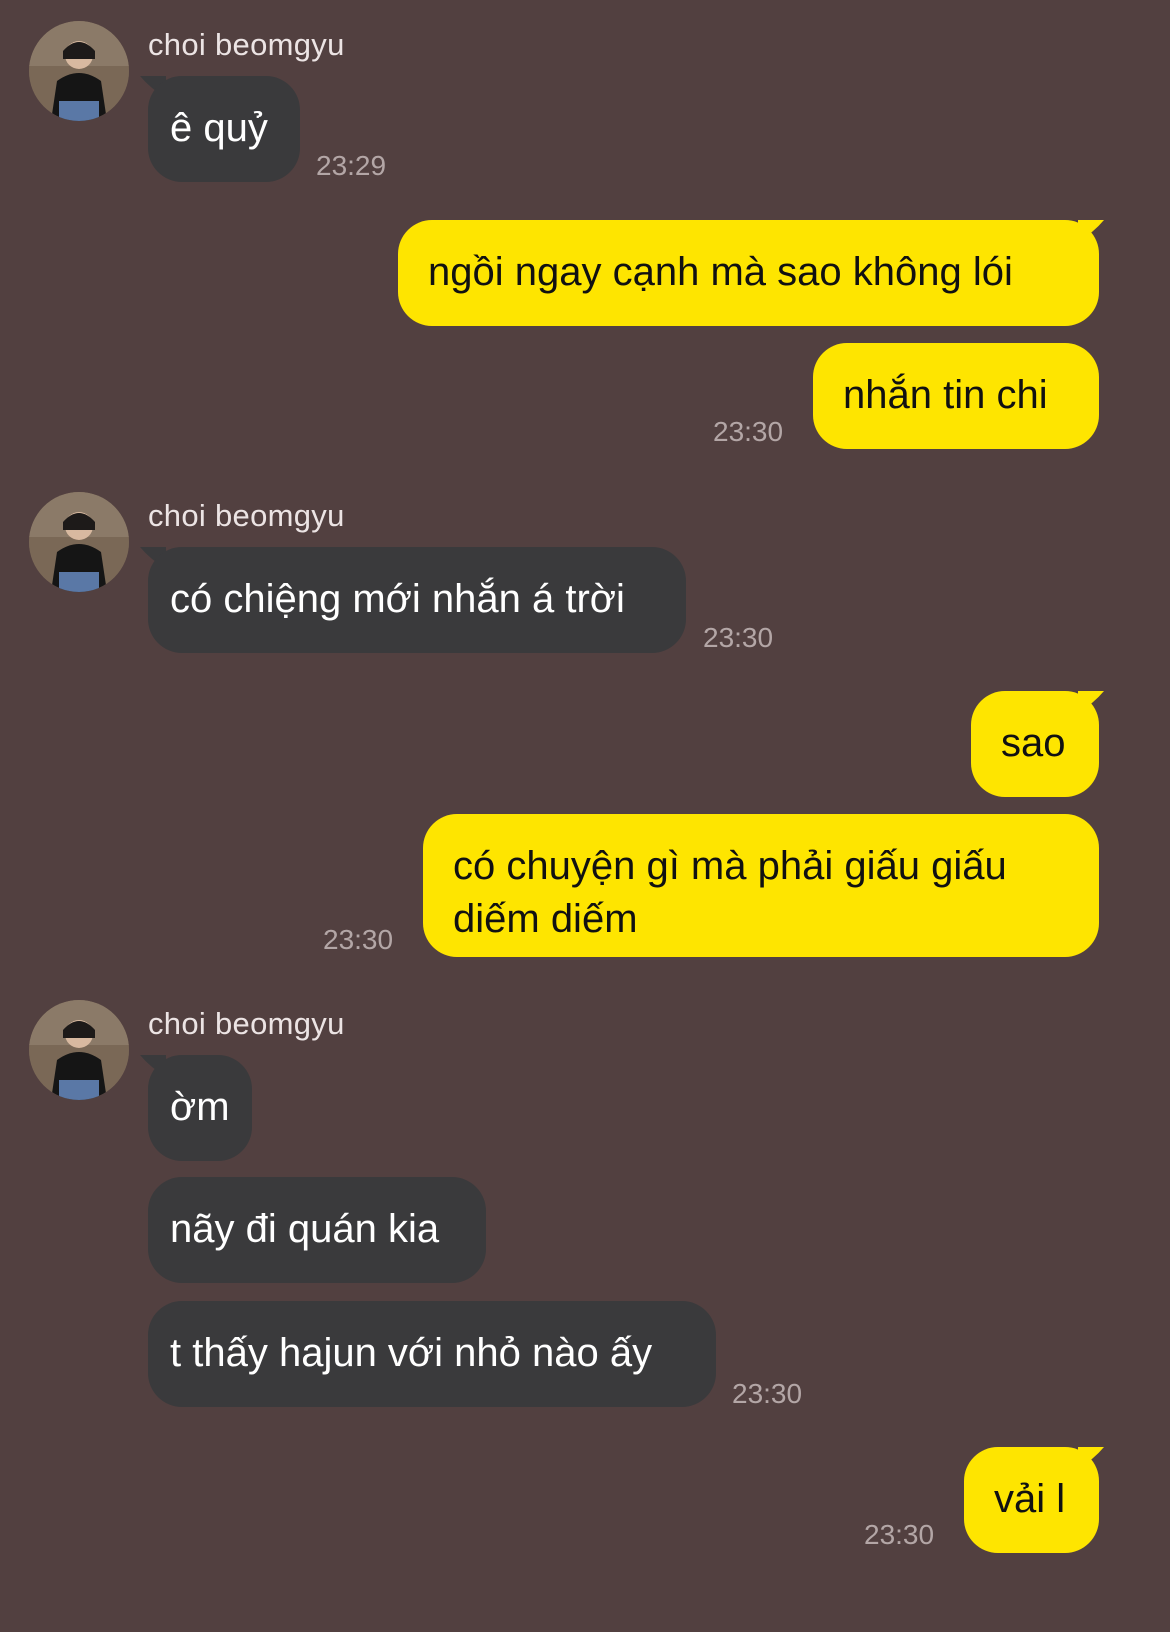  Describe the element at coordinates (1035, 744) in the screenshot. I see `message-bubble-outgoing: sao` at that location.